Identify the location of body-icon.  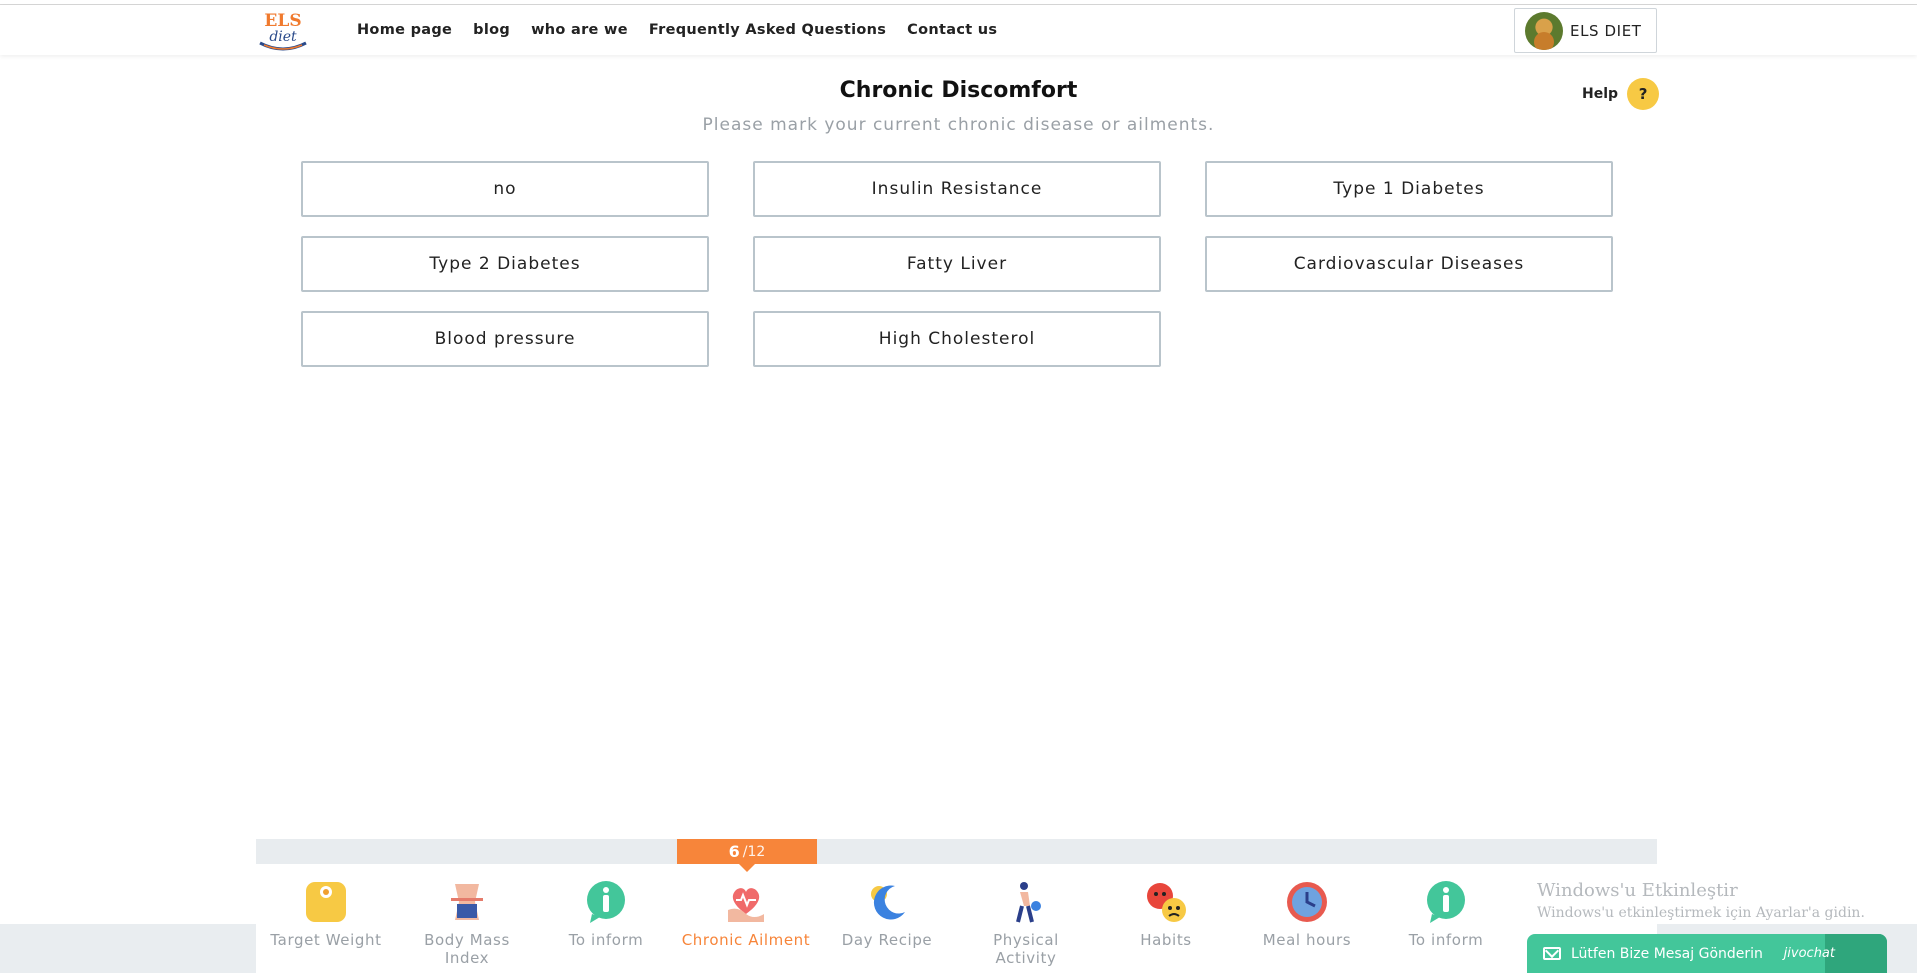
(467, 902).